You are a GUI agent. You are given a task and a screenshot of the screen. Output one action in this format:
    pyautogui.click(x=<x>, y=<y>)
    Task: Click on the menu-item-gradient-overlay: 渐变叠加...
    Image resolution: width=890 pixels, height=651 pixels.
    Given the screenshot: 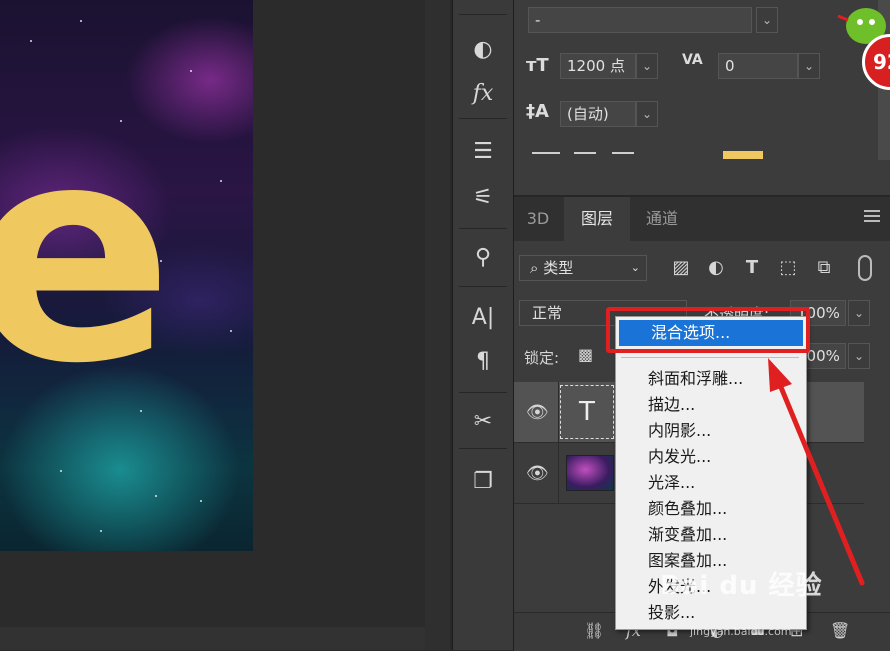 What is the action you would take?
    pyautogui.click(x=711, y=535)
    